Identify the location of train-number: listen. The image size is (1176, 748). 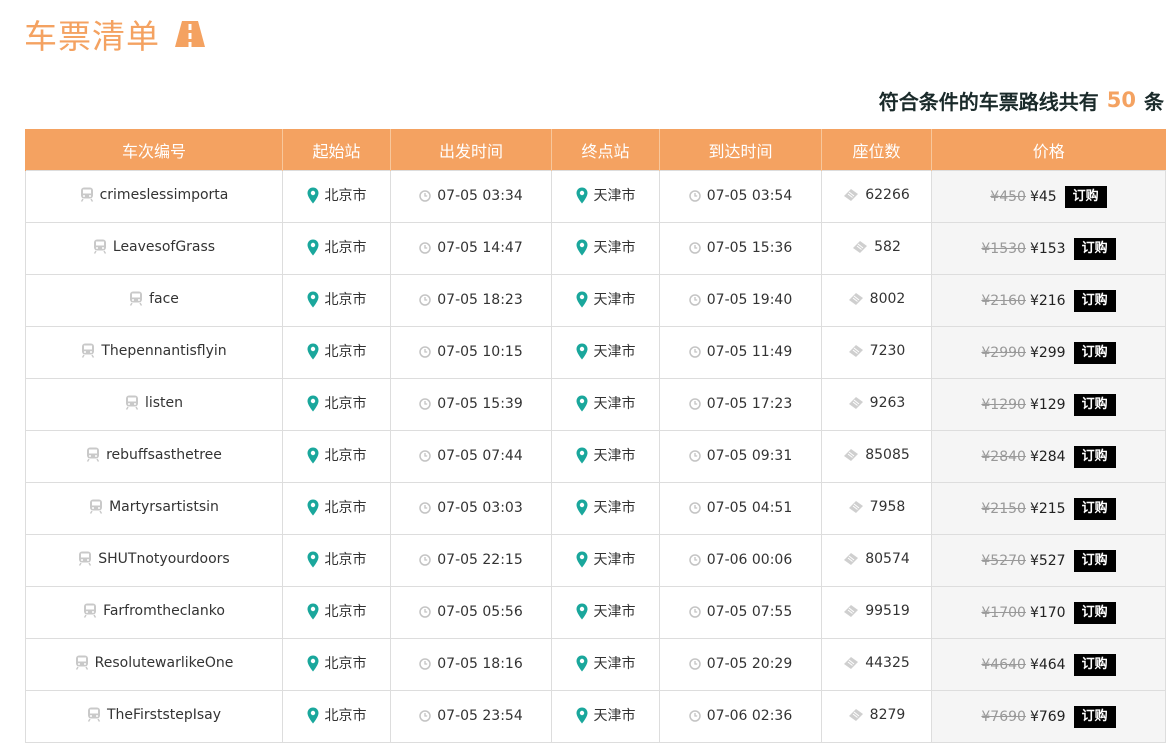
(154, 404).